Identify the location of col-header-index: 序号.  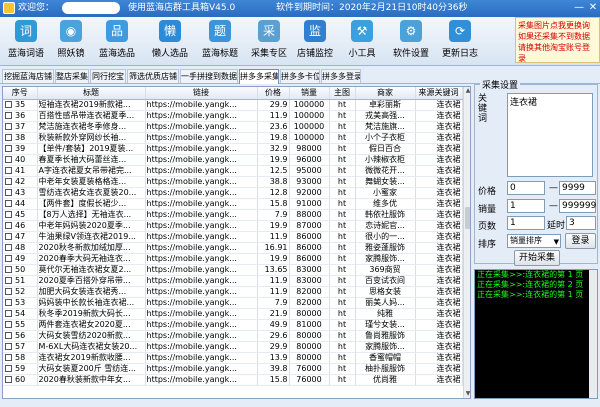
(20, 93).